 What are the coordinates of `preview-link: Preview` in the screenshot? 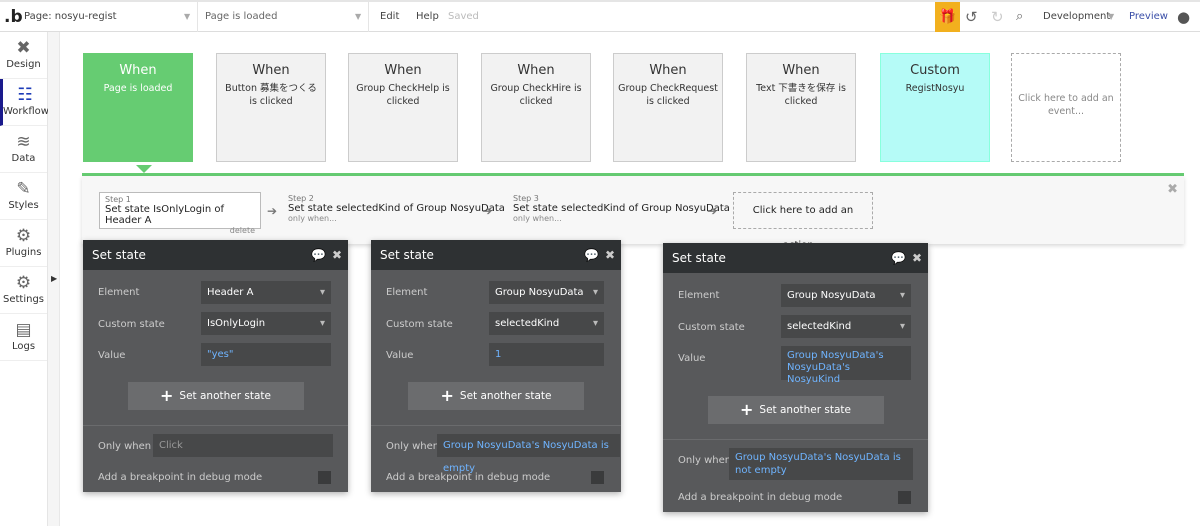 It's located at (1148, 17).